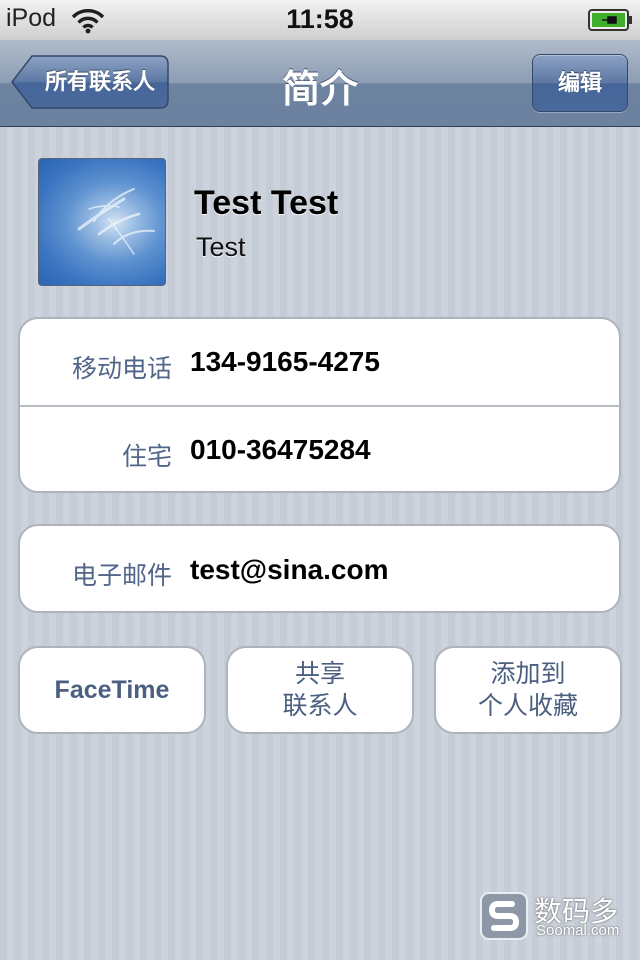 The width and height of the screenshot is (640, 960). Describe the element at coordinates (578, 930) in the screenshot. I see `watermark-en: Soomal.com` at that location.